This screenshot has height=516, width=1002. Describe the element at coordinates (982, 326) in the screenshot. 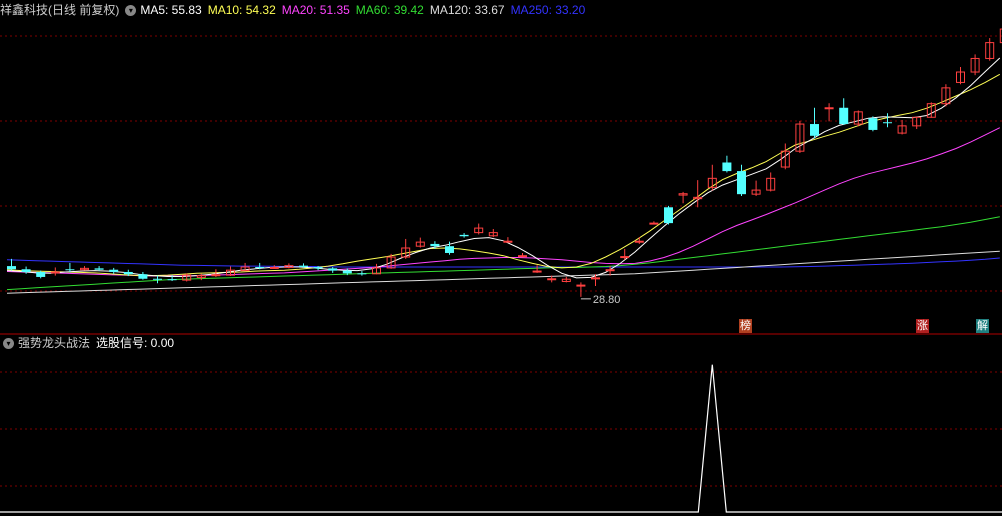

I see `unlock-tag: 解` at that location.